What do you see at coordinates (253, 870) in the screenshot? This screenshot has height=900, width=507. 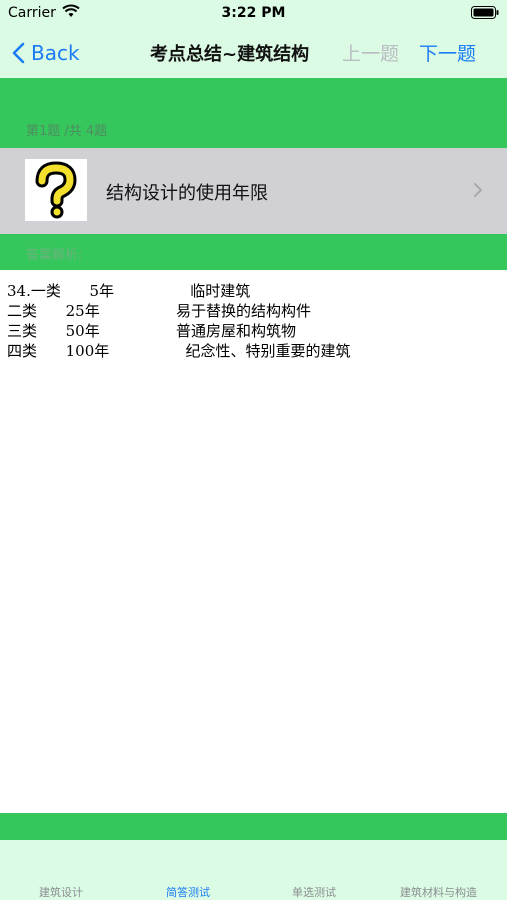 I see `tab-bar: 建筑设计 简答测试 单选测试 建筑材料与构造` at bounding box center [253, 870].